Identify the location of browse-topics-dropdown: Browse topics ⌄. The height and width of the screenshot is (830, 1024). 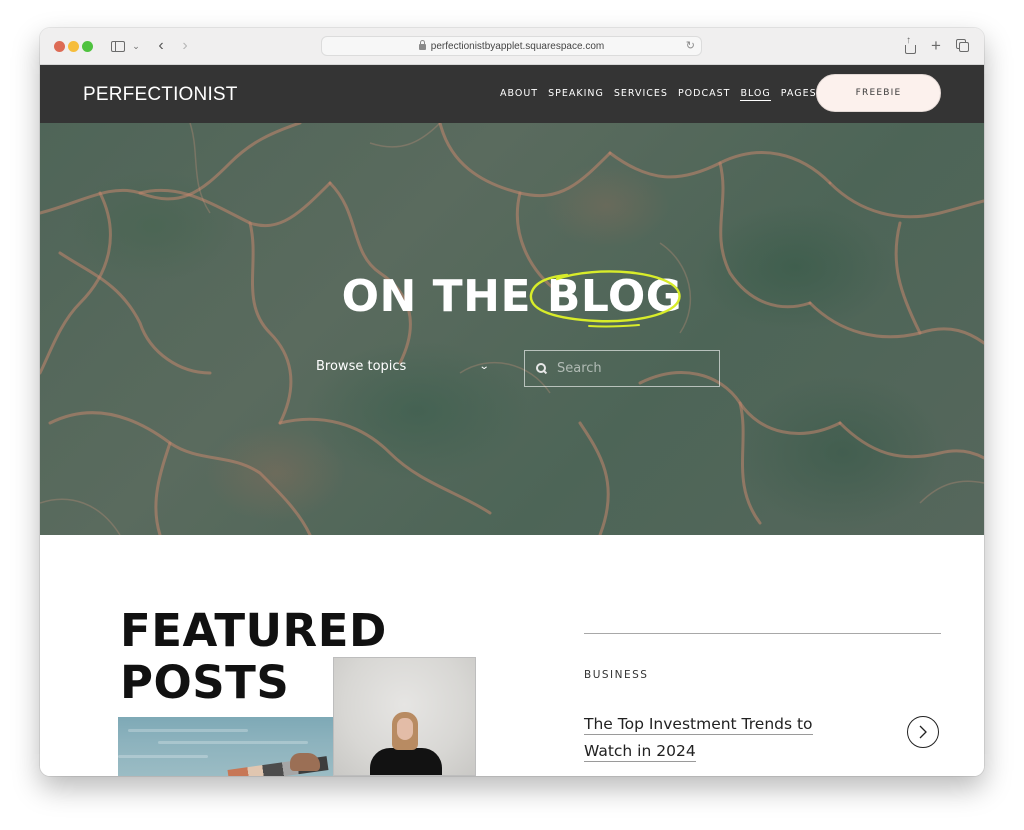
(403, 366).